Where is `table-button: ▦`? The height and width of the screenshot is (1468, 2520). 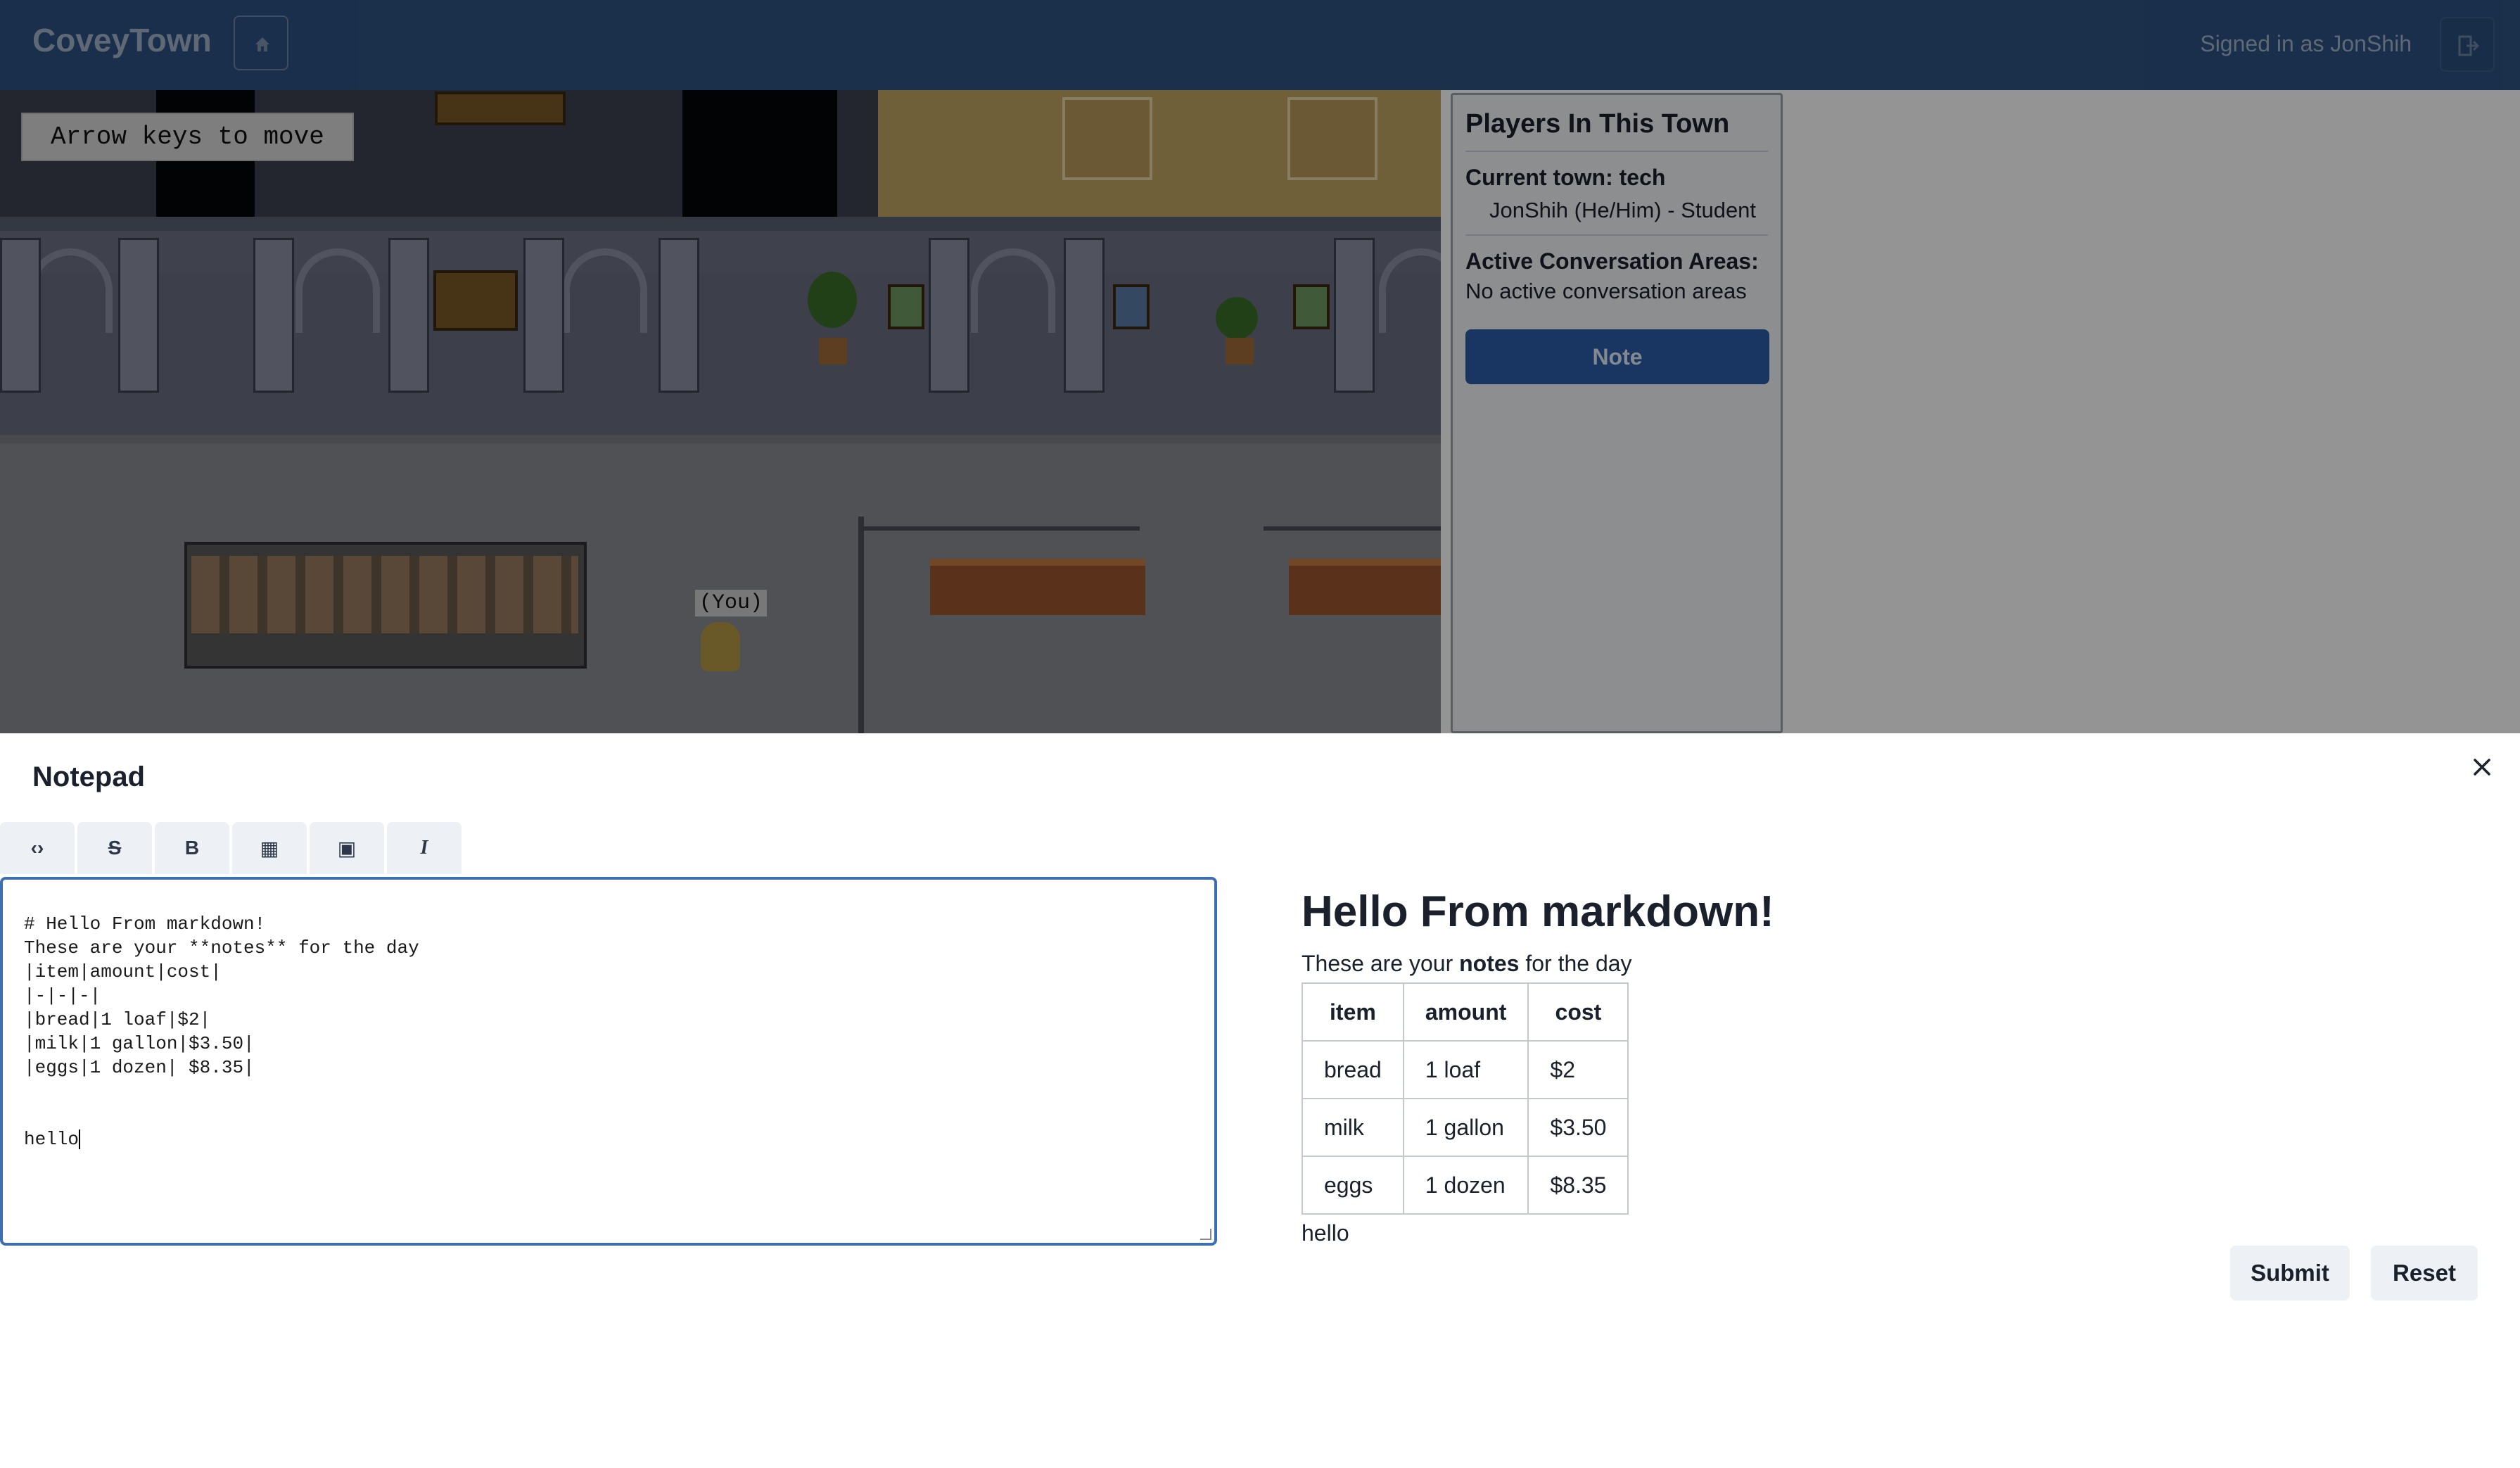
table-button: ▦ is located at coordinates (269, 848).